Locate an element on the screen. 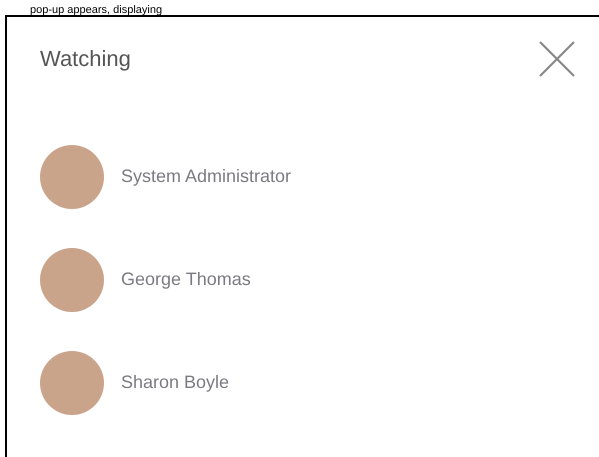 The image size is (599, 457). caption-text: pop-up appears, displaying is located at coordinates (96, 10).